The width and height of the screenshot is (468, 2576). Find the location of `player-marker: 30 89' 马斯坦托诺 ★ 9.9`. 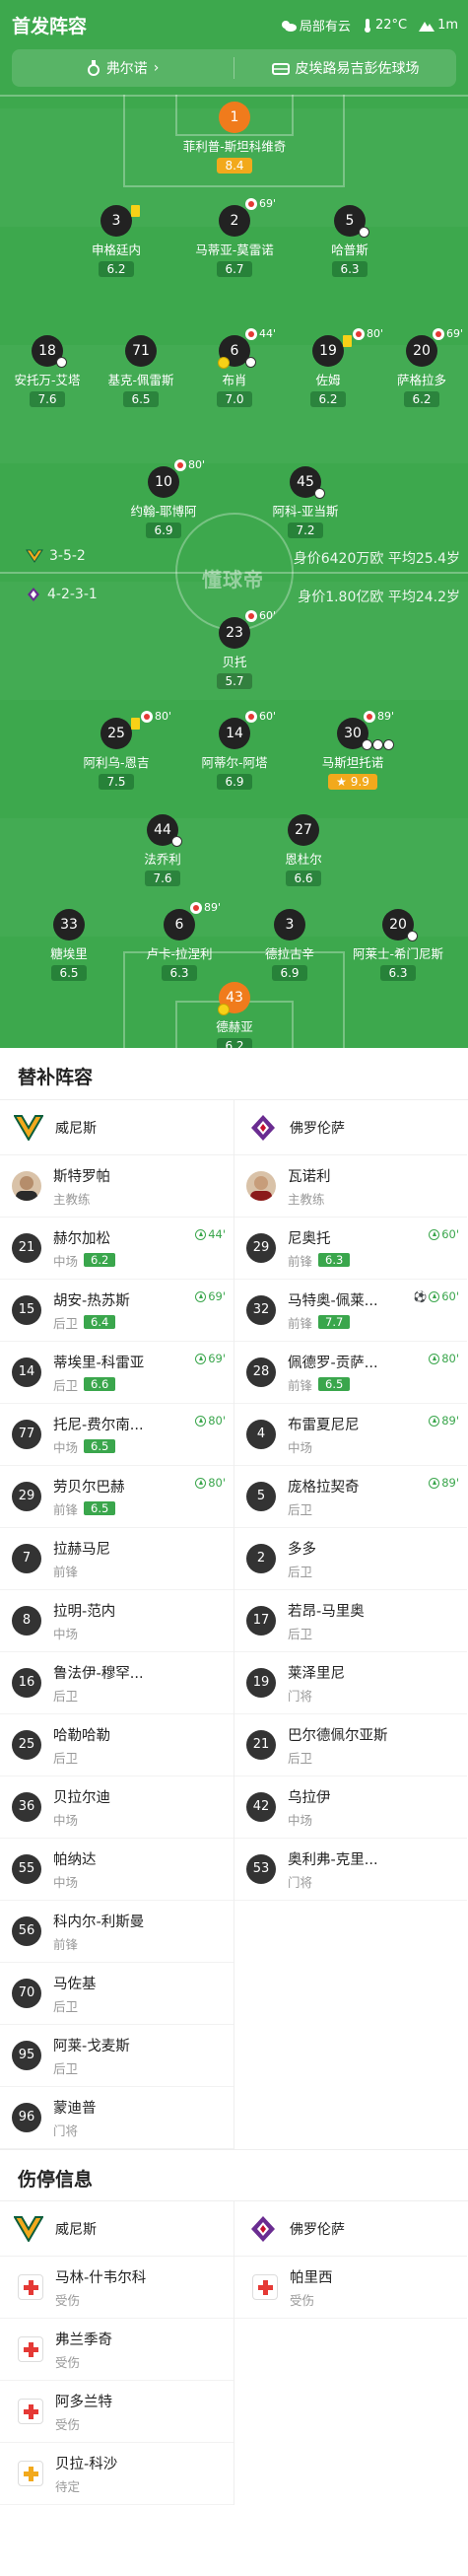

player-marker: 30 89' 马斯坦托诺 ★ 9.9 is located at coordinates (353, 750).